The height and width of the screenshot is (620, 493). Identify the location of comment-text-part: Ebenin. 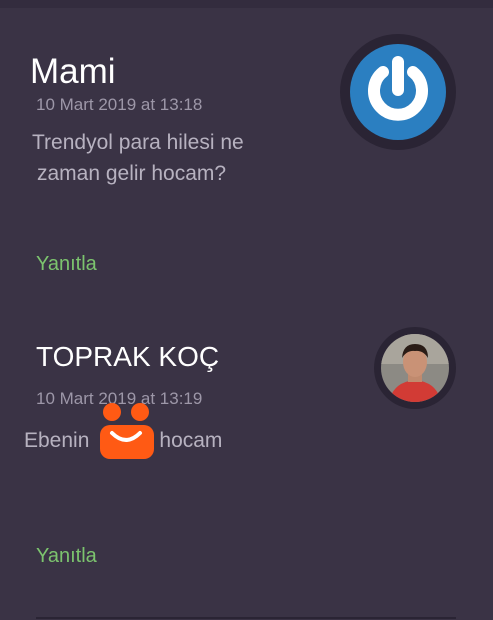
(57, 440).